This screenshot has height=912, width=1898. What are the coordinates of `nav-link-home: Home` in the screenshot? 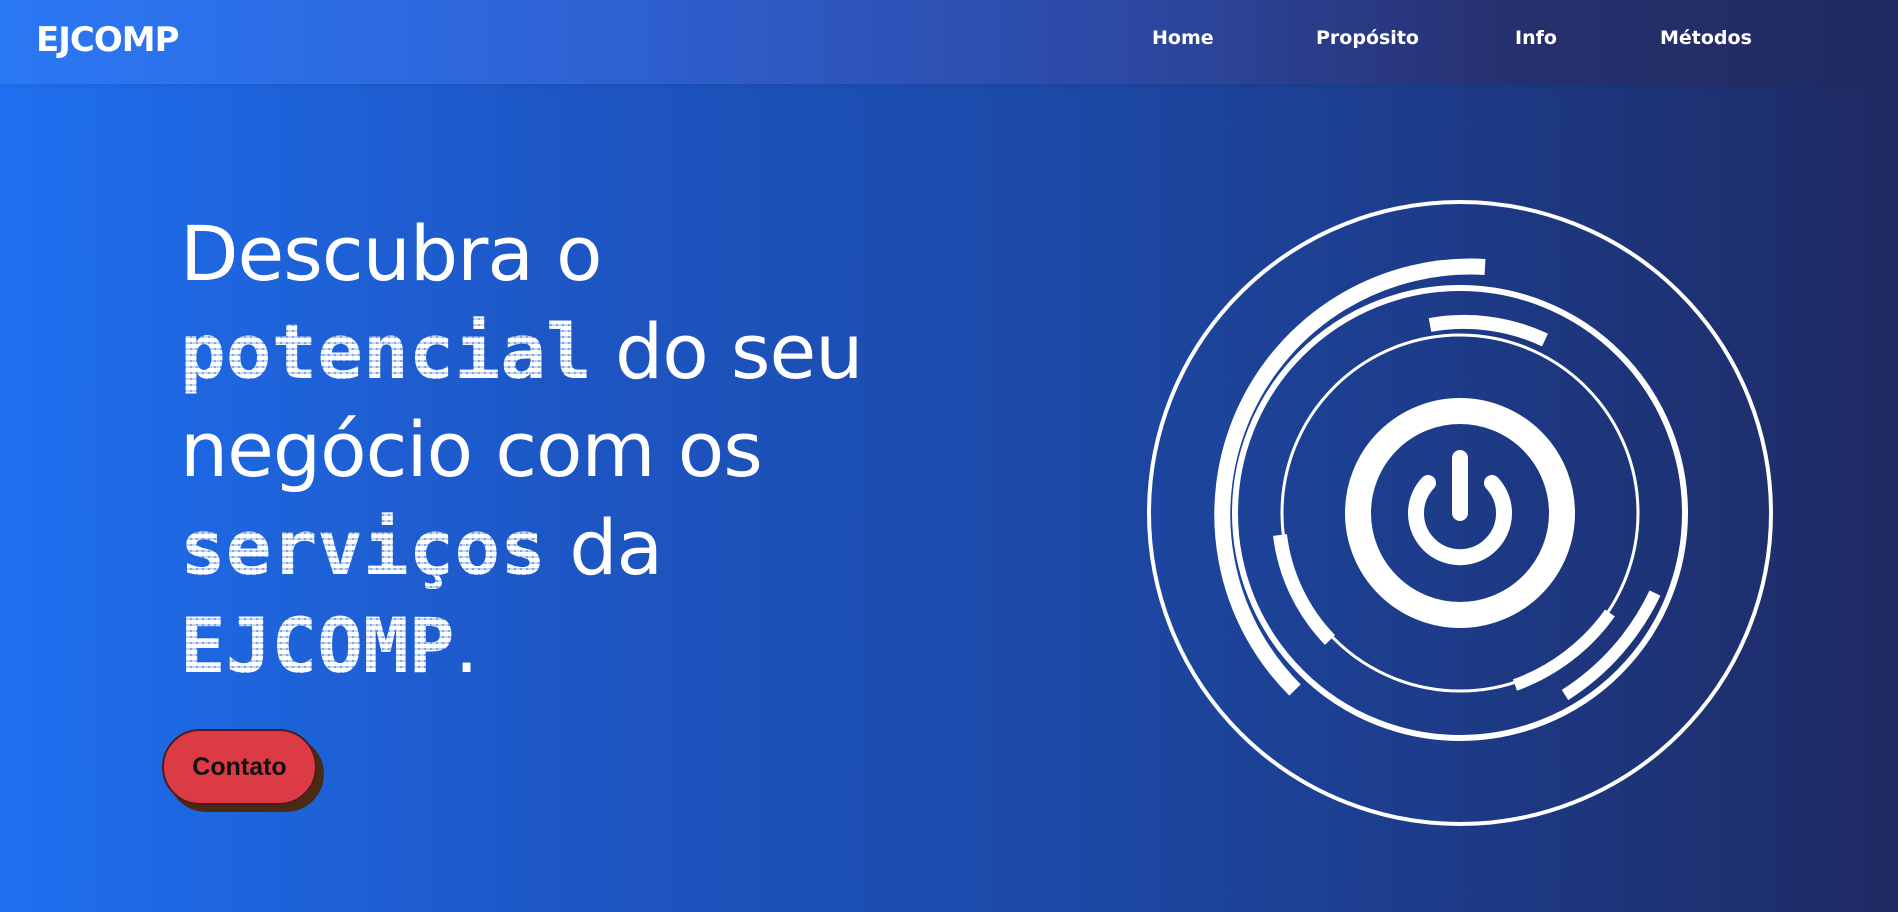 It's located at (1183, 38).